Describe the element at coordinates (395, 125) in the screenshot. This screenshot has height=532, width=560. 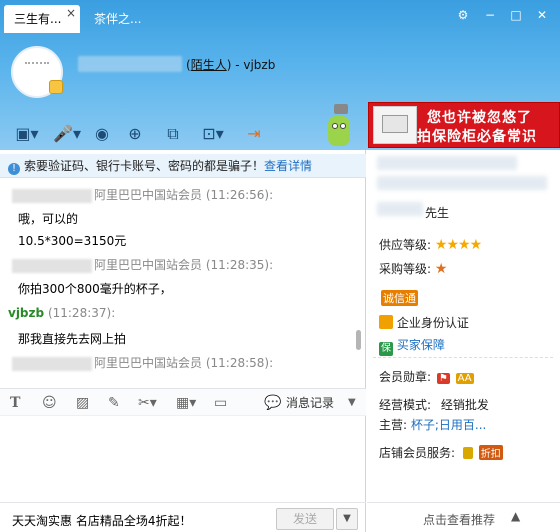
I see `safe-image-icon` at that location.